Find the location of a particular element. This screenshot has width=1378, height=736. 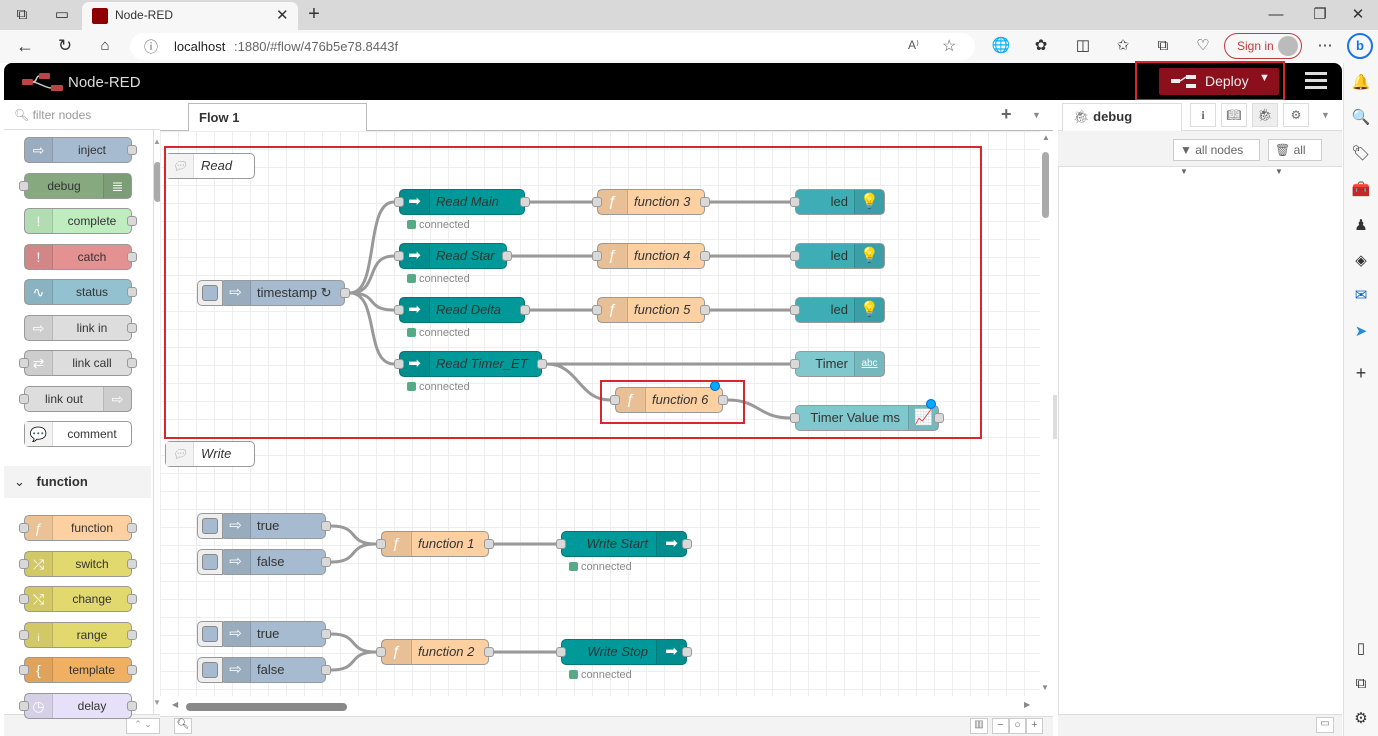

open-external-icon: ⧉ is located at coordinates (1361, 684).